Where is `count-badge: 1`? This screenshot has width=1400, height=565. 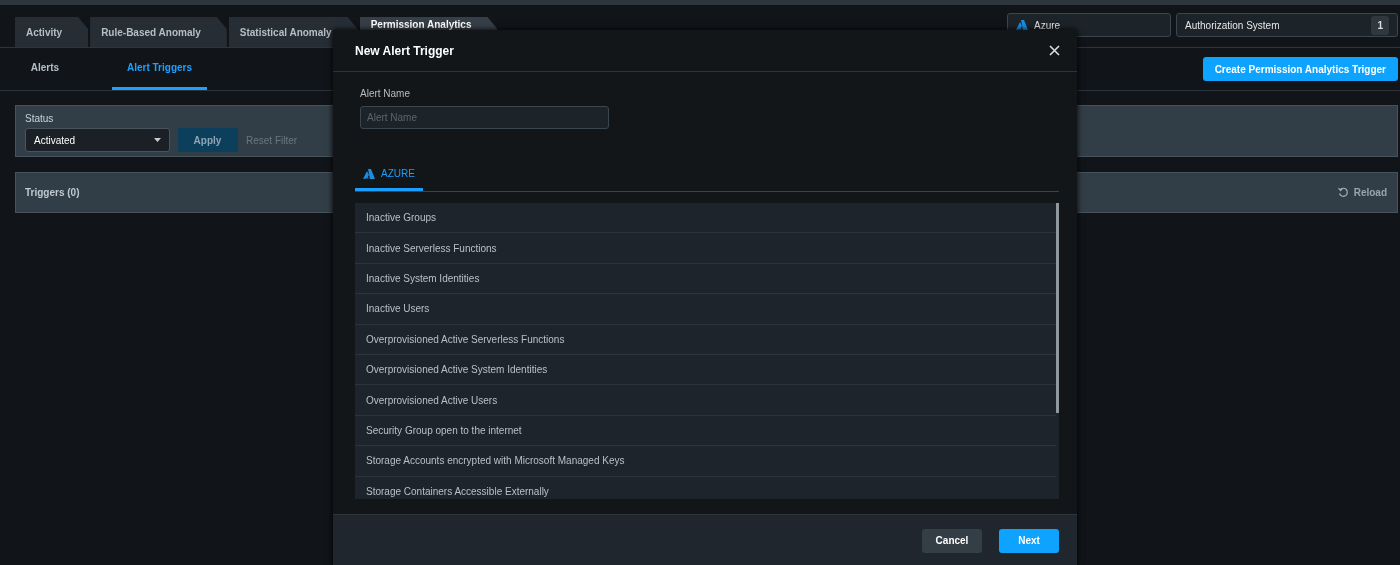
count-badge: 1 is located at coordinates (1380, 25).